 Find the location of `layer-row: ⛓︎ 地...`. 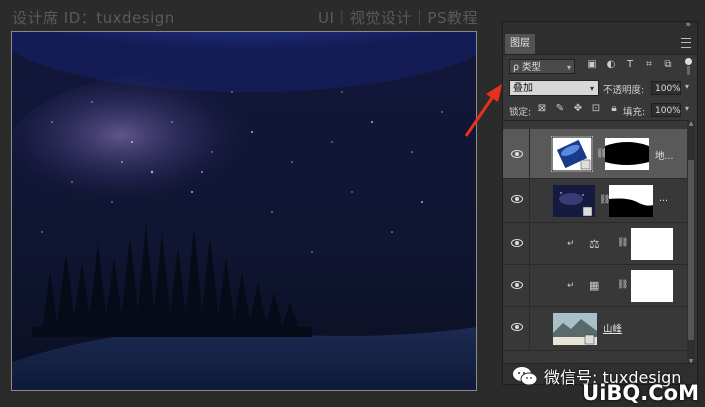

layer-row: ⛓︎ 地... is located at coordinates (595, 154).